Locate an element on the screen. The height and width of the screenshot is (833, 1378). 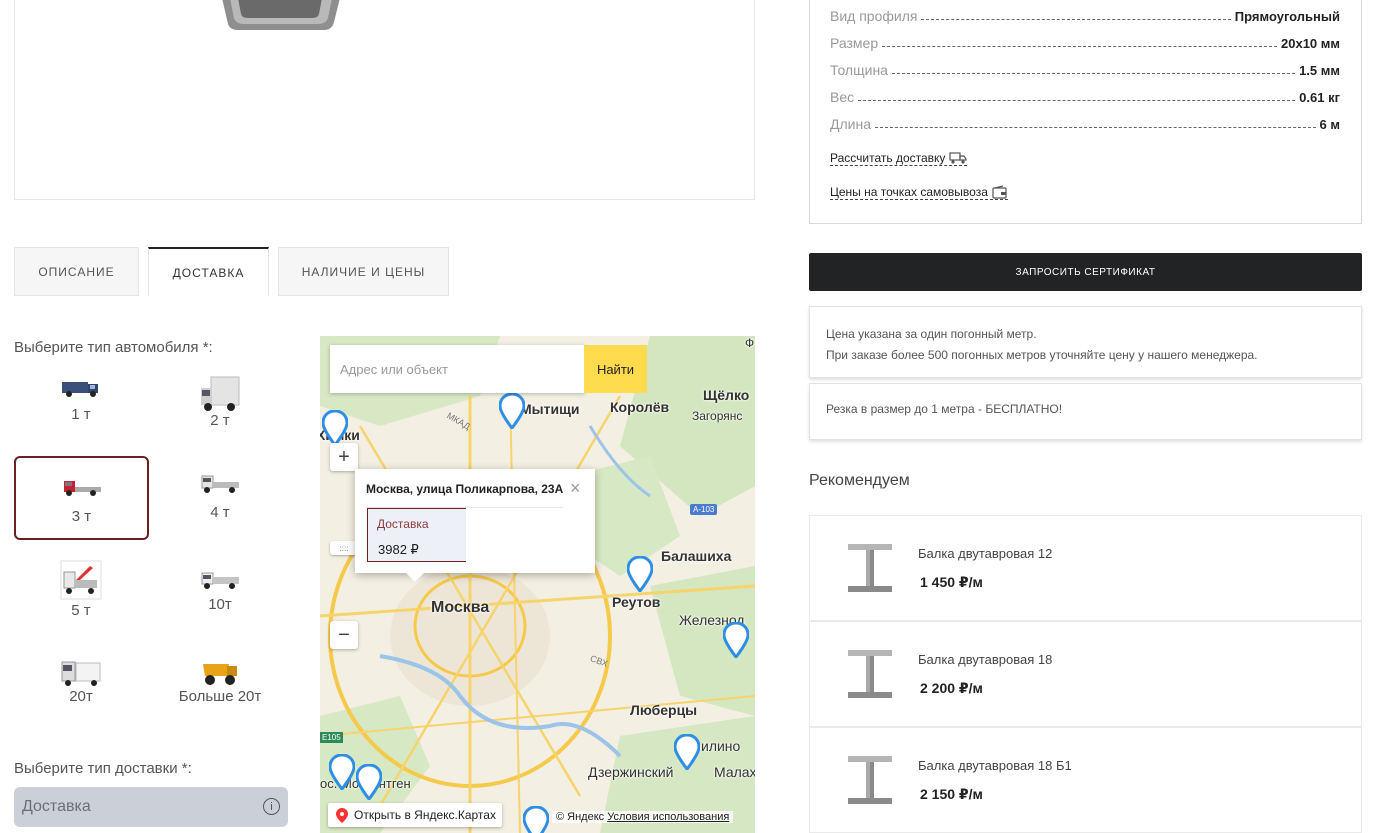
tab-delivery: Доставка is located at coordinates (208, 271).